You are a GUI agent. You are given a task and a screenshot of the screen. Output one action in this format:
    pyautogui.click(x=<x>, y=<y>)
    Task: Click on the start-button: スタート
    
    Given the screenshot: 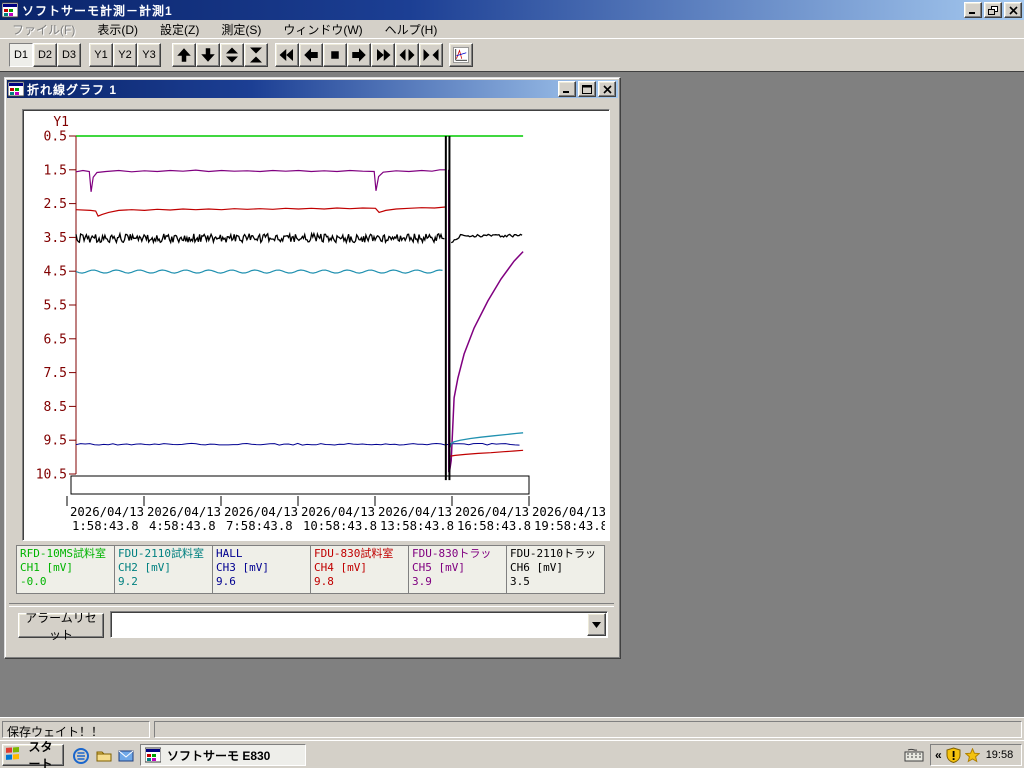 What is the action you would take?
    pyautogui.click(x=33, y=754)
    